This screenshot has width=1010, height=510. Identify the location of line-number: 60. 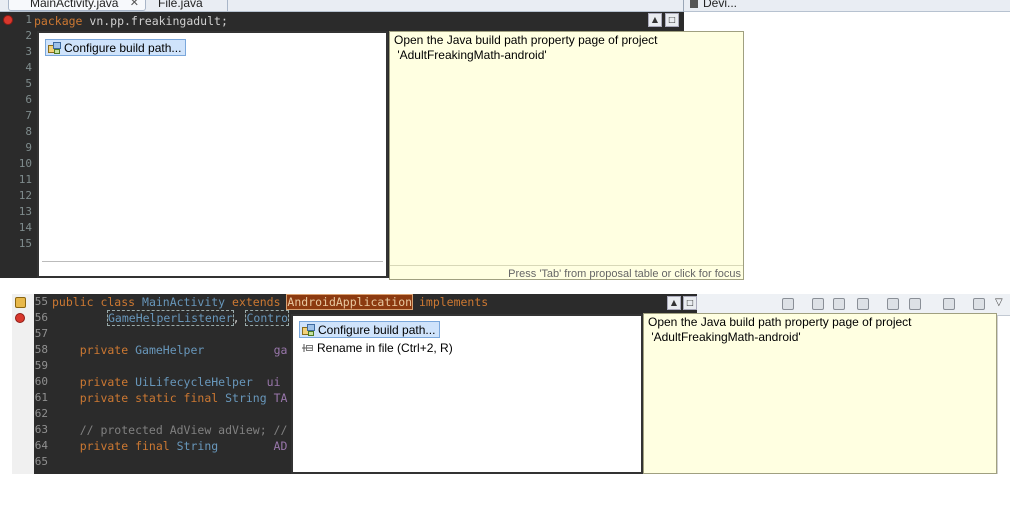
(41, 381).